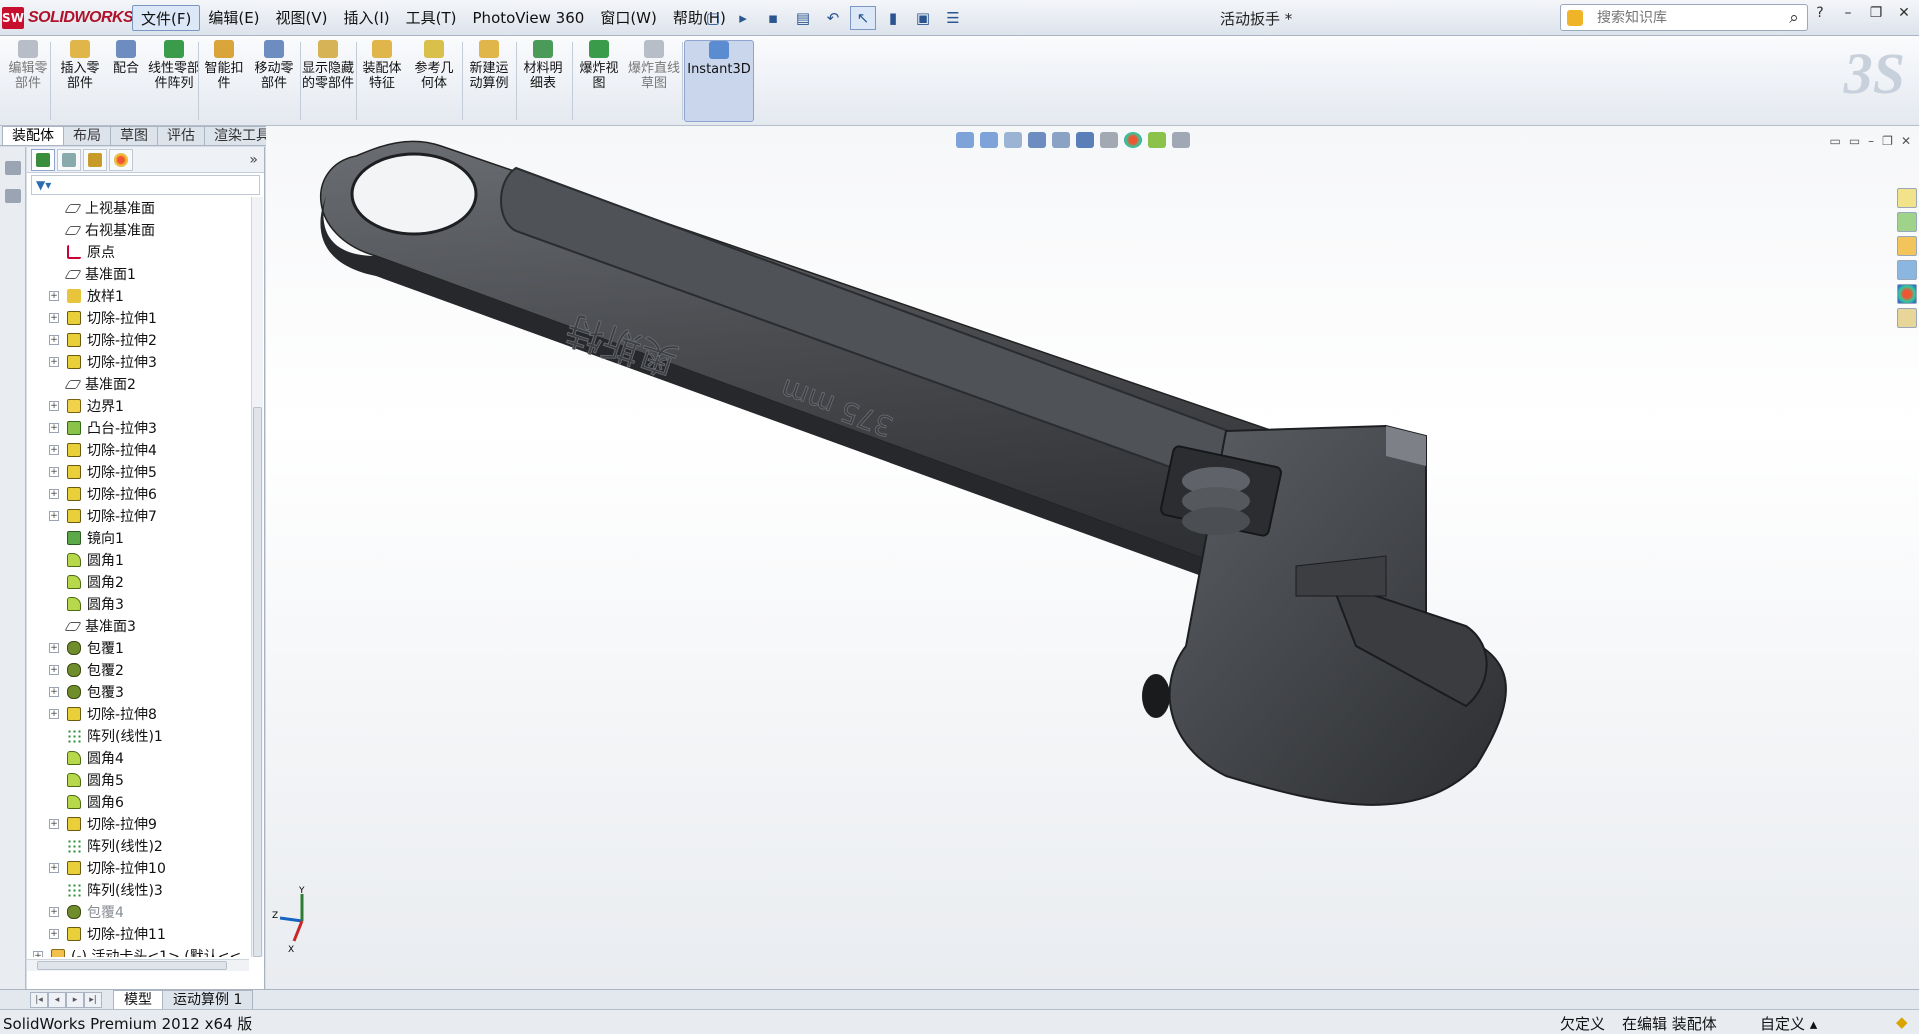 This screenshot has height=1034, width=1919. Describe the element at coordinates (138, 230) in the screenshot. I see `tree-node: 右视基准面` at that location.